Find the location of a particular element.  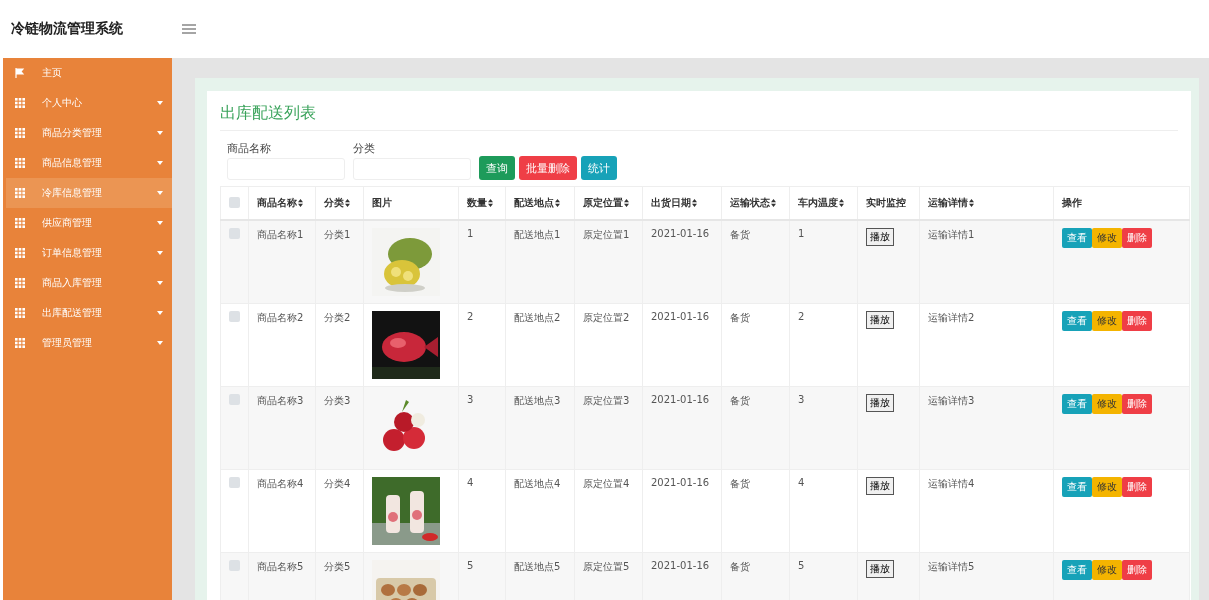

sidebar-item: 主页 is located at coordinates (89, 73).